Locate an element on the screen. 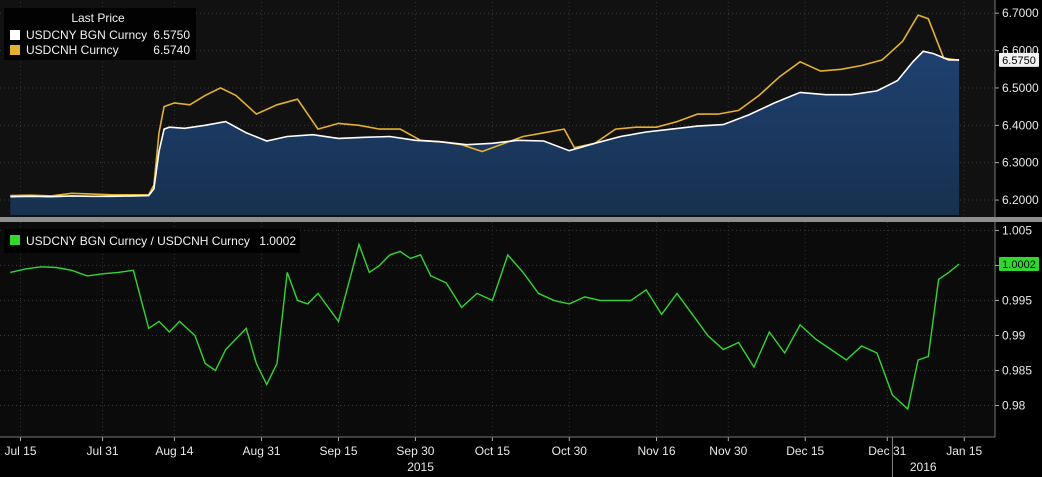 This screenshot has width=1042, height=477. top-y-tick-label: 6.3000 is located at coordinates (1020, 163).